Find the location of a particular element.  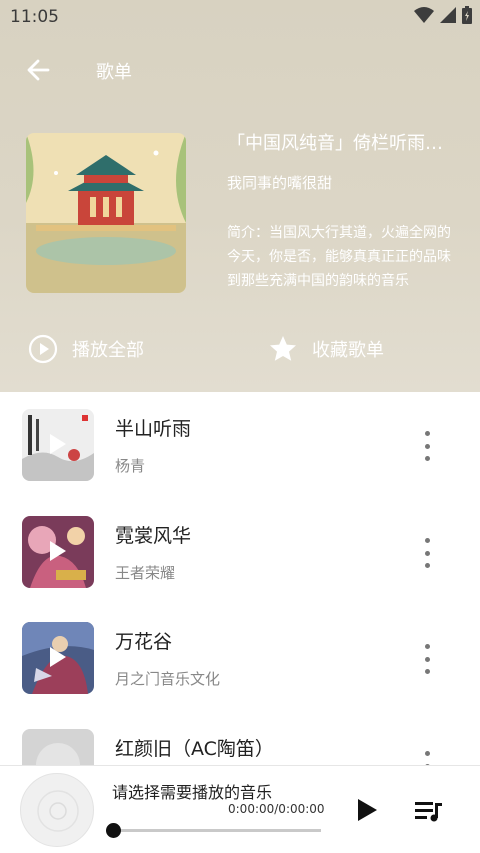

play-all-button: 播放全部 is located at coordinates (86, 349).